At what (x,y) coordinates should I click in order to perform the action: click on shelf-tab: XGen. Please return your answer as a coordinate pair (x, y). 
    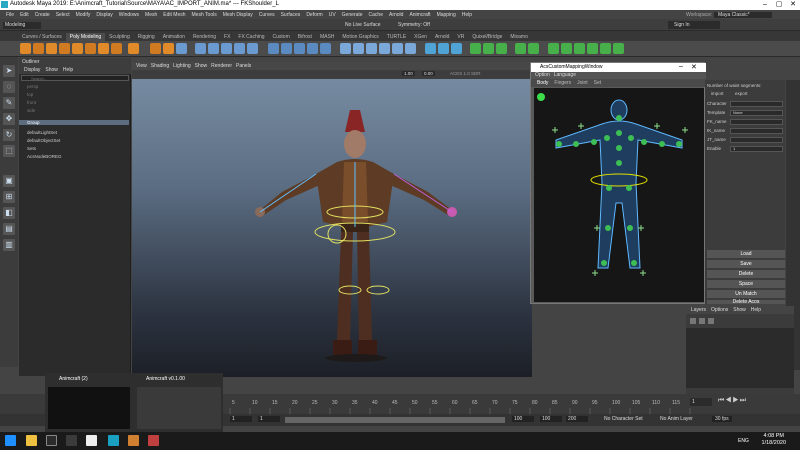
    Looking at the image, I should click on (420, 37).